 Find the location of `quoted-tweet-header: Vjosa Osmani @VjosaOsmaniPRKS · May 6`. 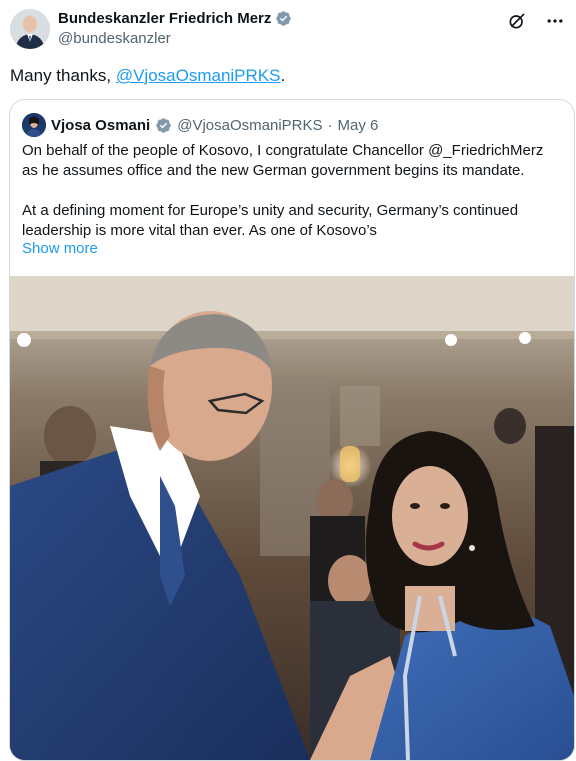

quoted-tweet-header: Vjosa Osmani @VjosaOsmaniPRKS · May 6 is located at coordinates (200, 125).